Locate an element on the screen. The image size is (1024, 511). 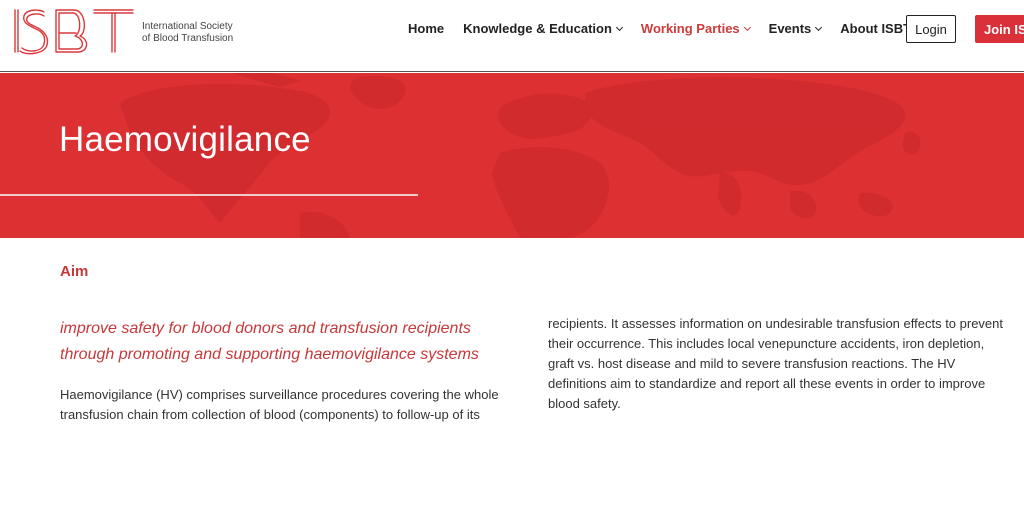
brand-line-2: of Blood Transfusion is located at coordinates (188, 38).